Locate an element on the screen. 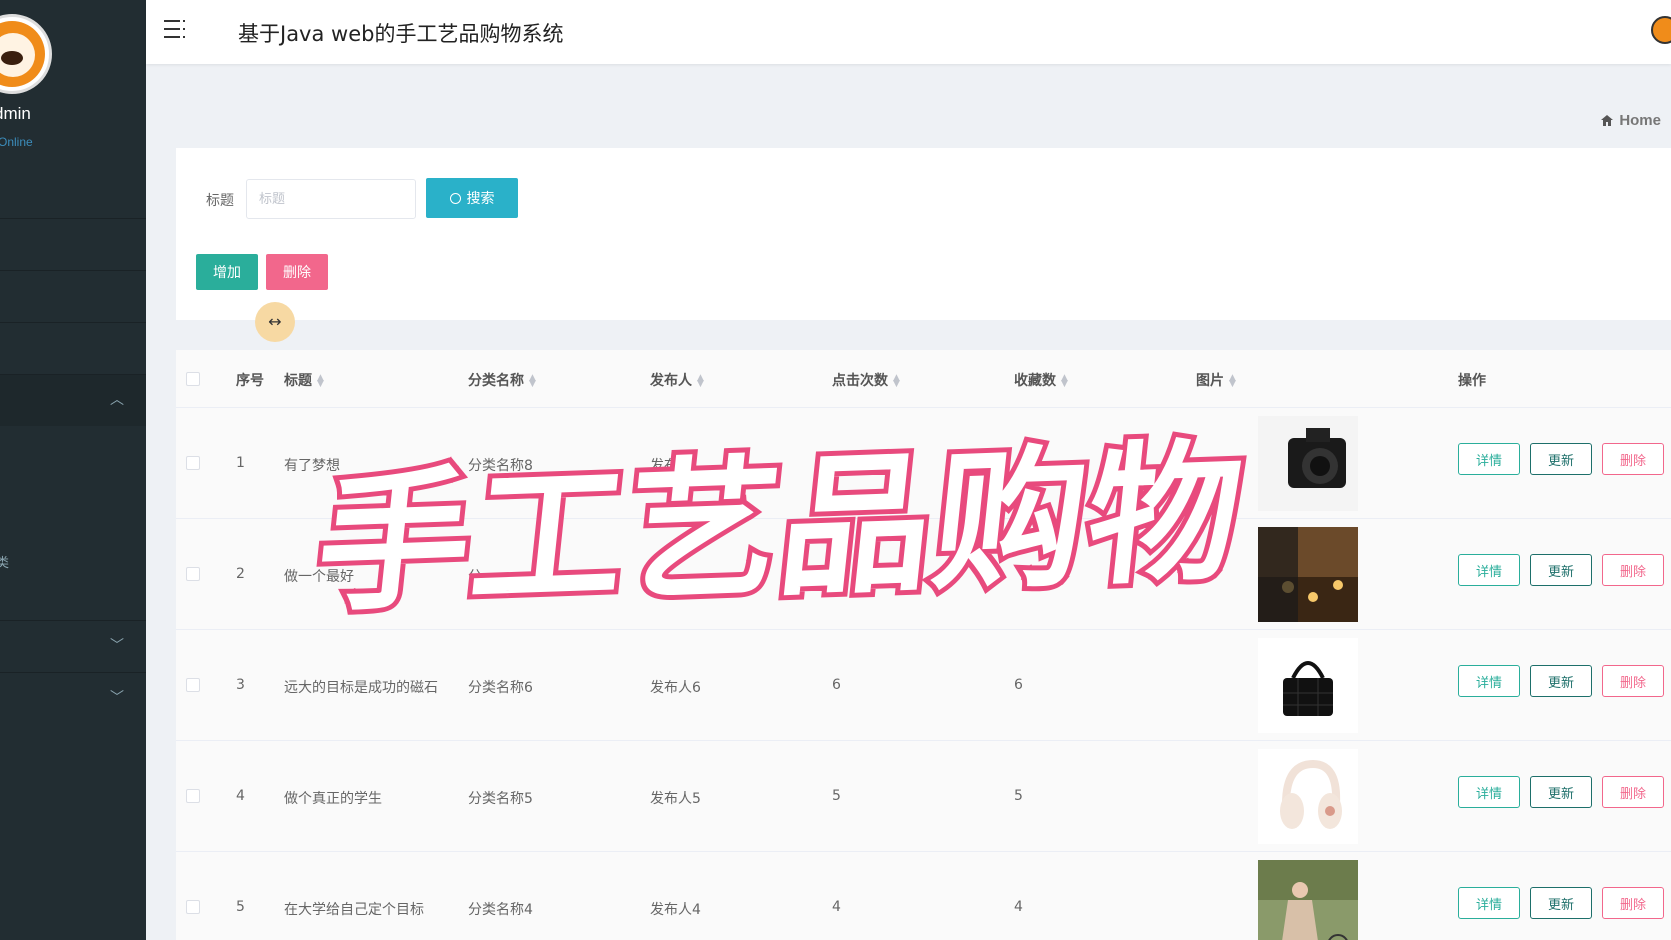 This screenshot has height=940, width=1671. search-label: 标题 is located at coordinates (220, 201).